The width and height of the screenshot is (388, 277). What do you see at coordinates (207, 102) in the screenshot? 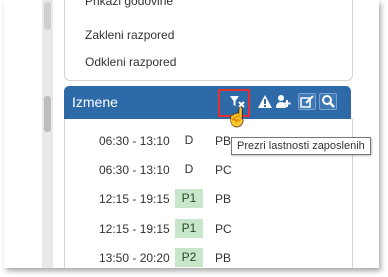
I see `panel-header: Izmene` at bounding box center [207, 102].